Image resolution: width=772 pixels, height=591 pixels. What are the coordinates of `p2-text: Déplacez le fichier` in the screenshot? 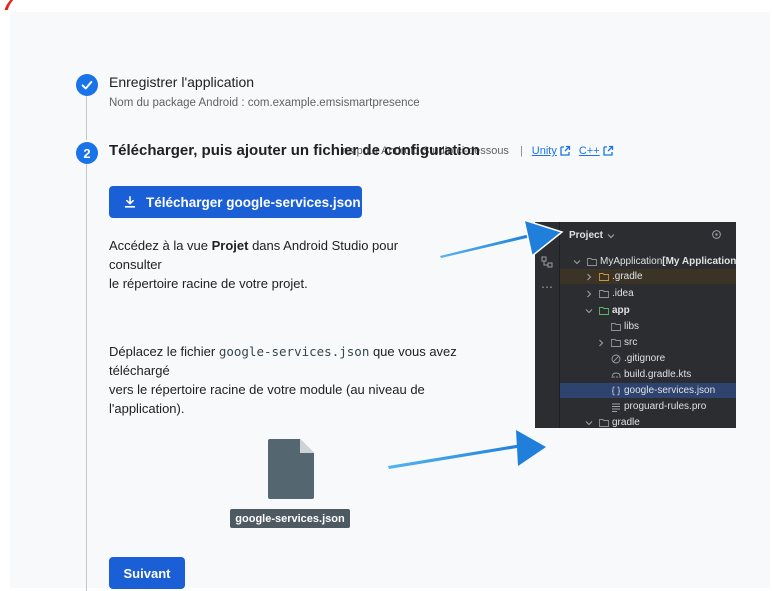 It's located at (164, 351).